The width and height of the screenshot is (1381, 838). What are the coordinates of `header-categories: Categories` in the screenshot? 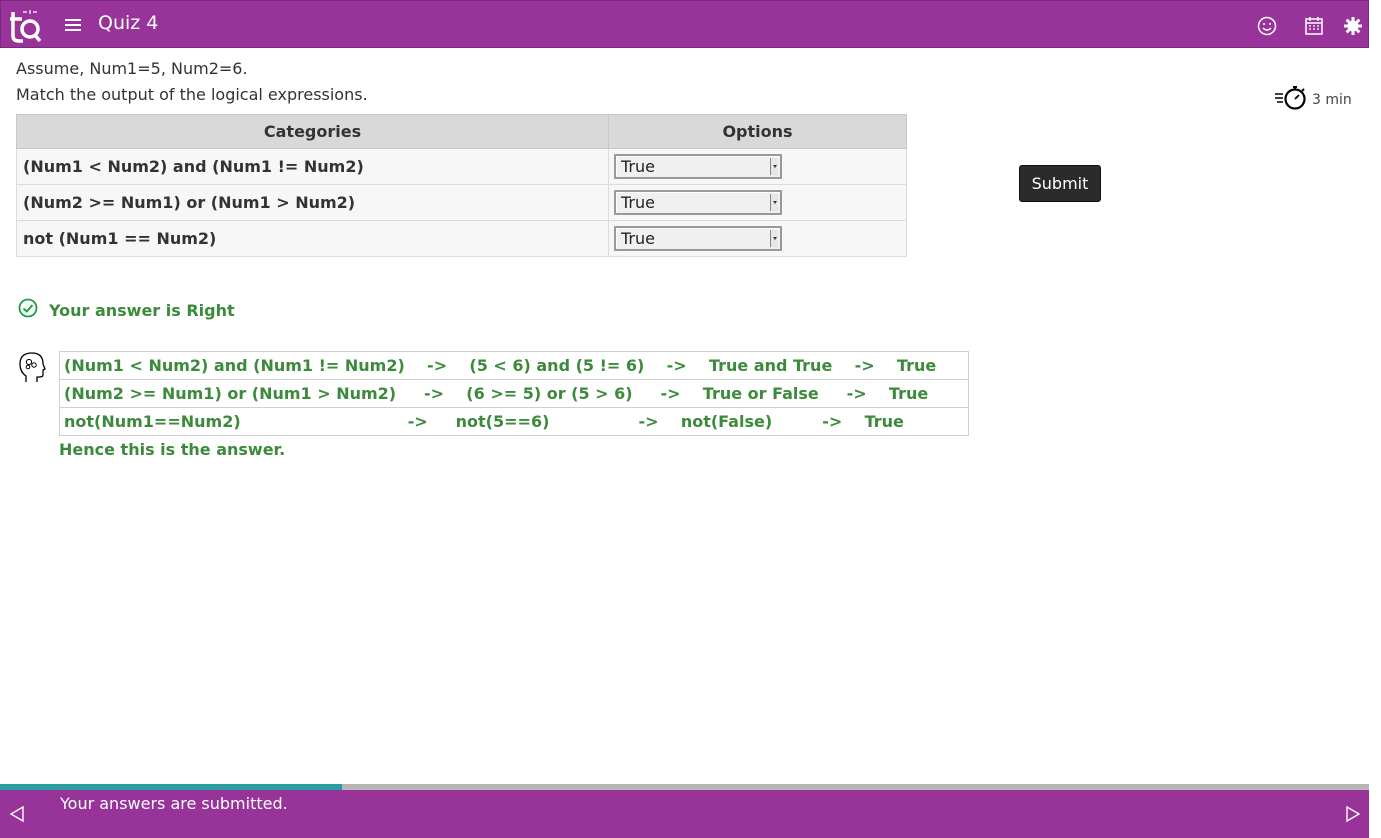 It's located at (312, 131).